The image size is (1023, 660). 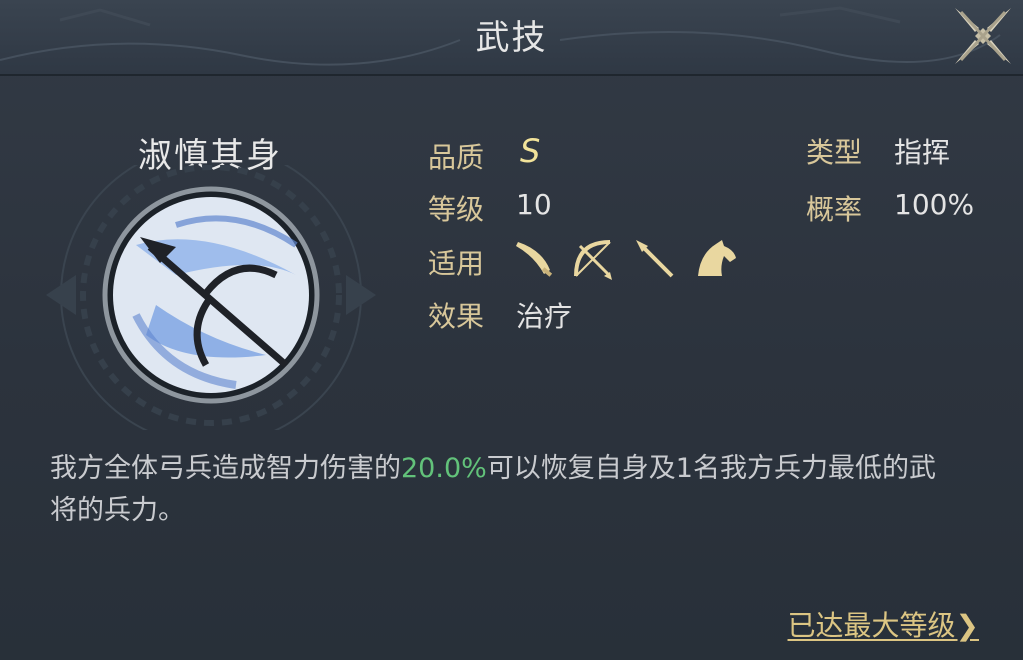 What do you see at coordinates (511, 38) in the screenshot?
I see `page-title: 武技` at bounding box center [511, 38].